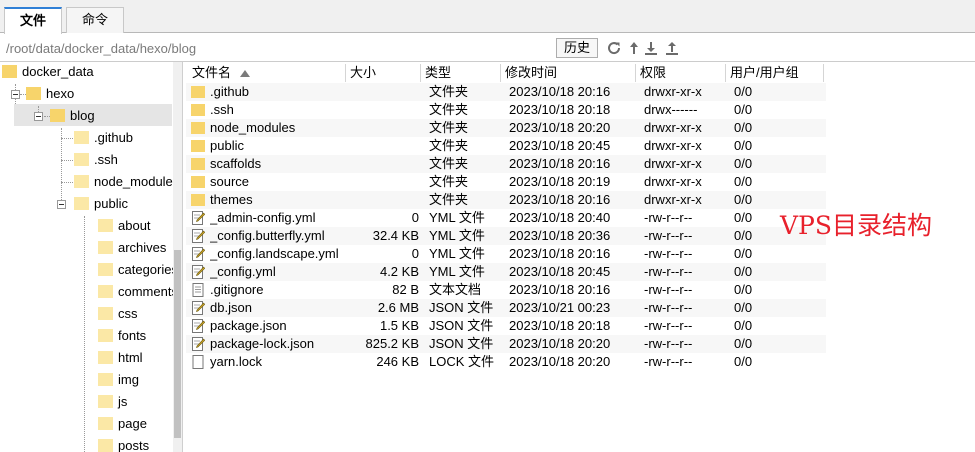 The image size is (975, 452). I want to click on column-header-label: 大小, so click(363, 72).